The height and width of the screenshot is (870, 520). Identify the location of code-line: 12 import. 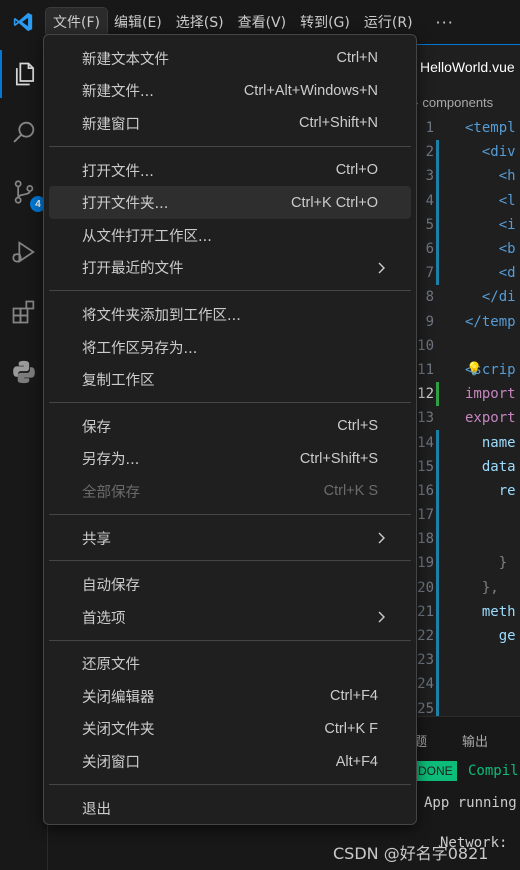
(465, 394).